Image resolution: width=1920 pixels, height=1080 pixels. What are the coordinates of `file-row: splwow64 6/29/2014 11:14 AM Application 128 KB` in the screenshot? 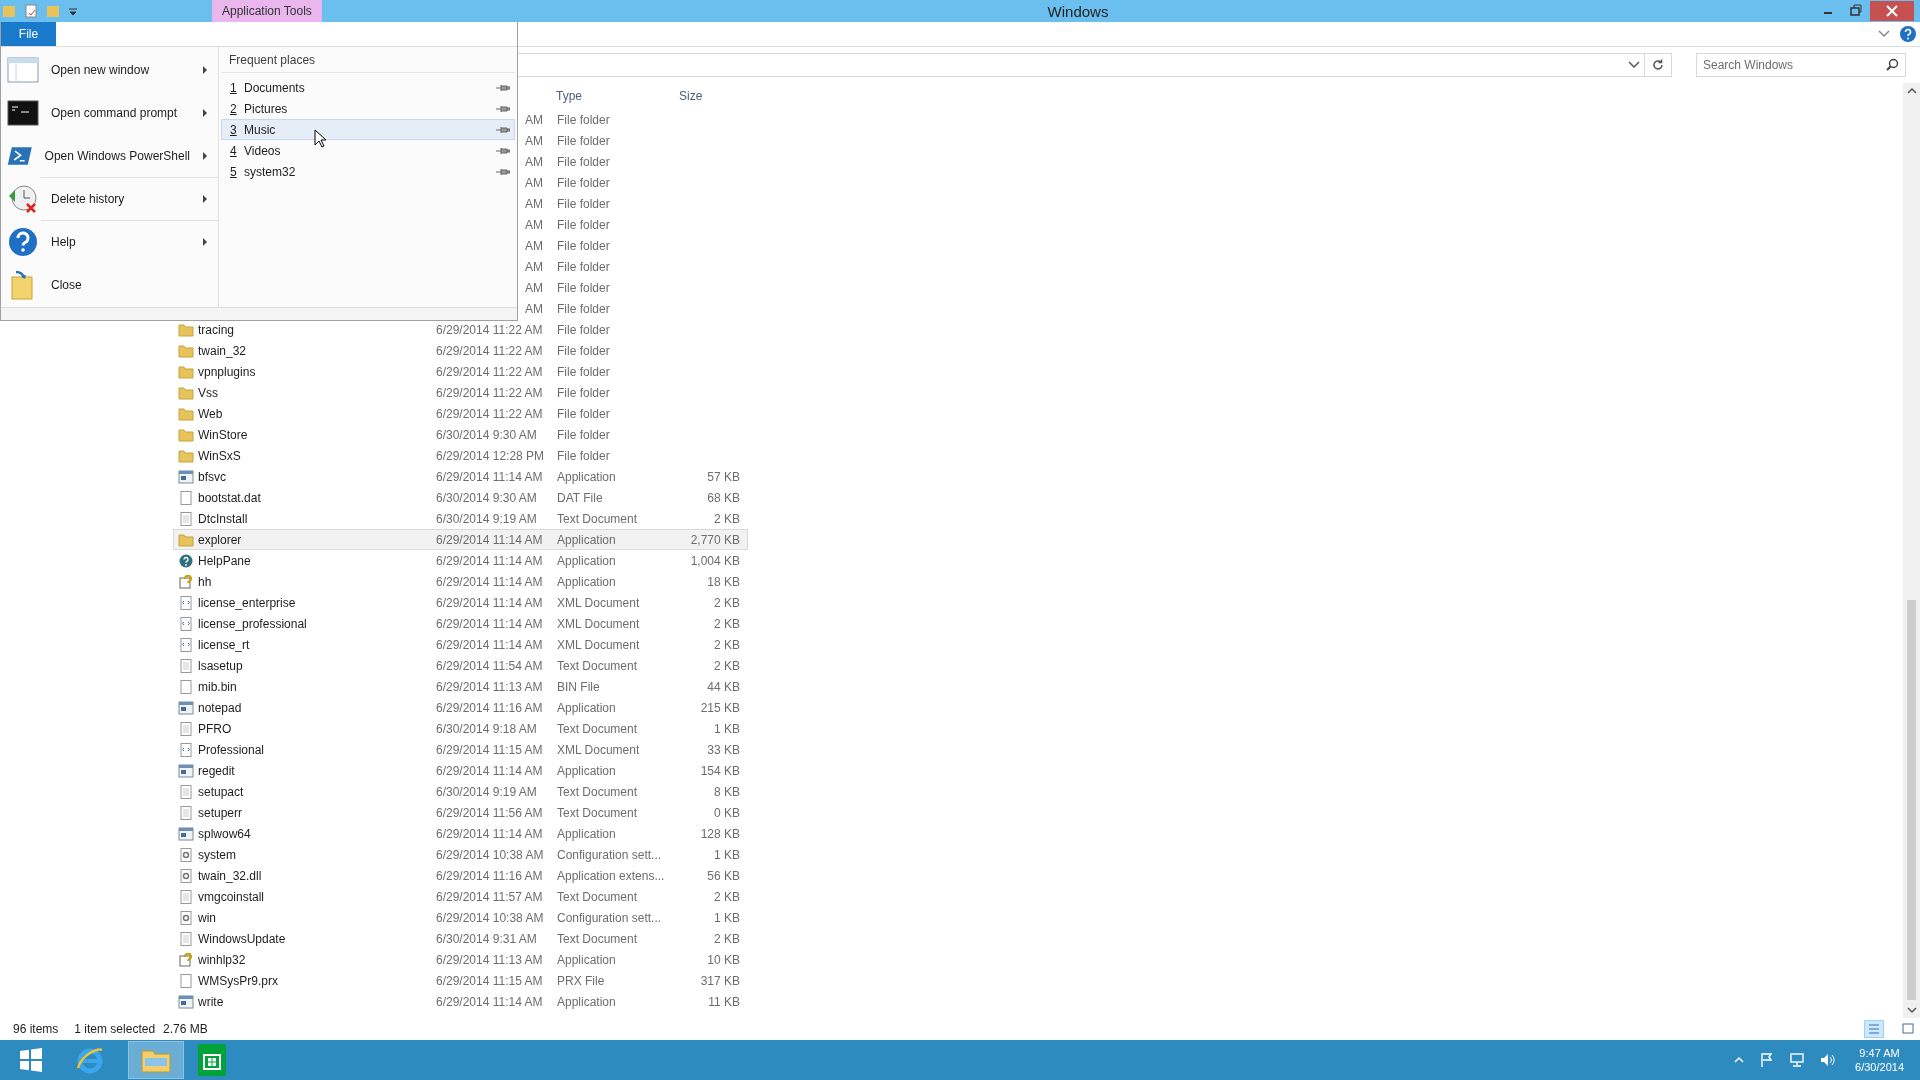 It's located at (460, 833).